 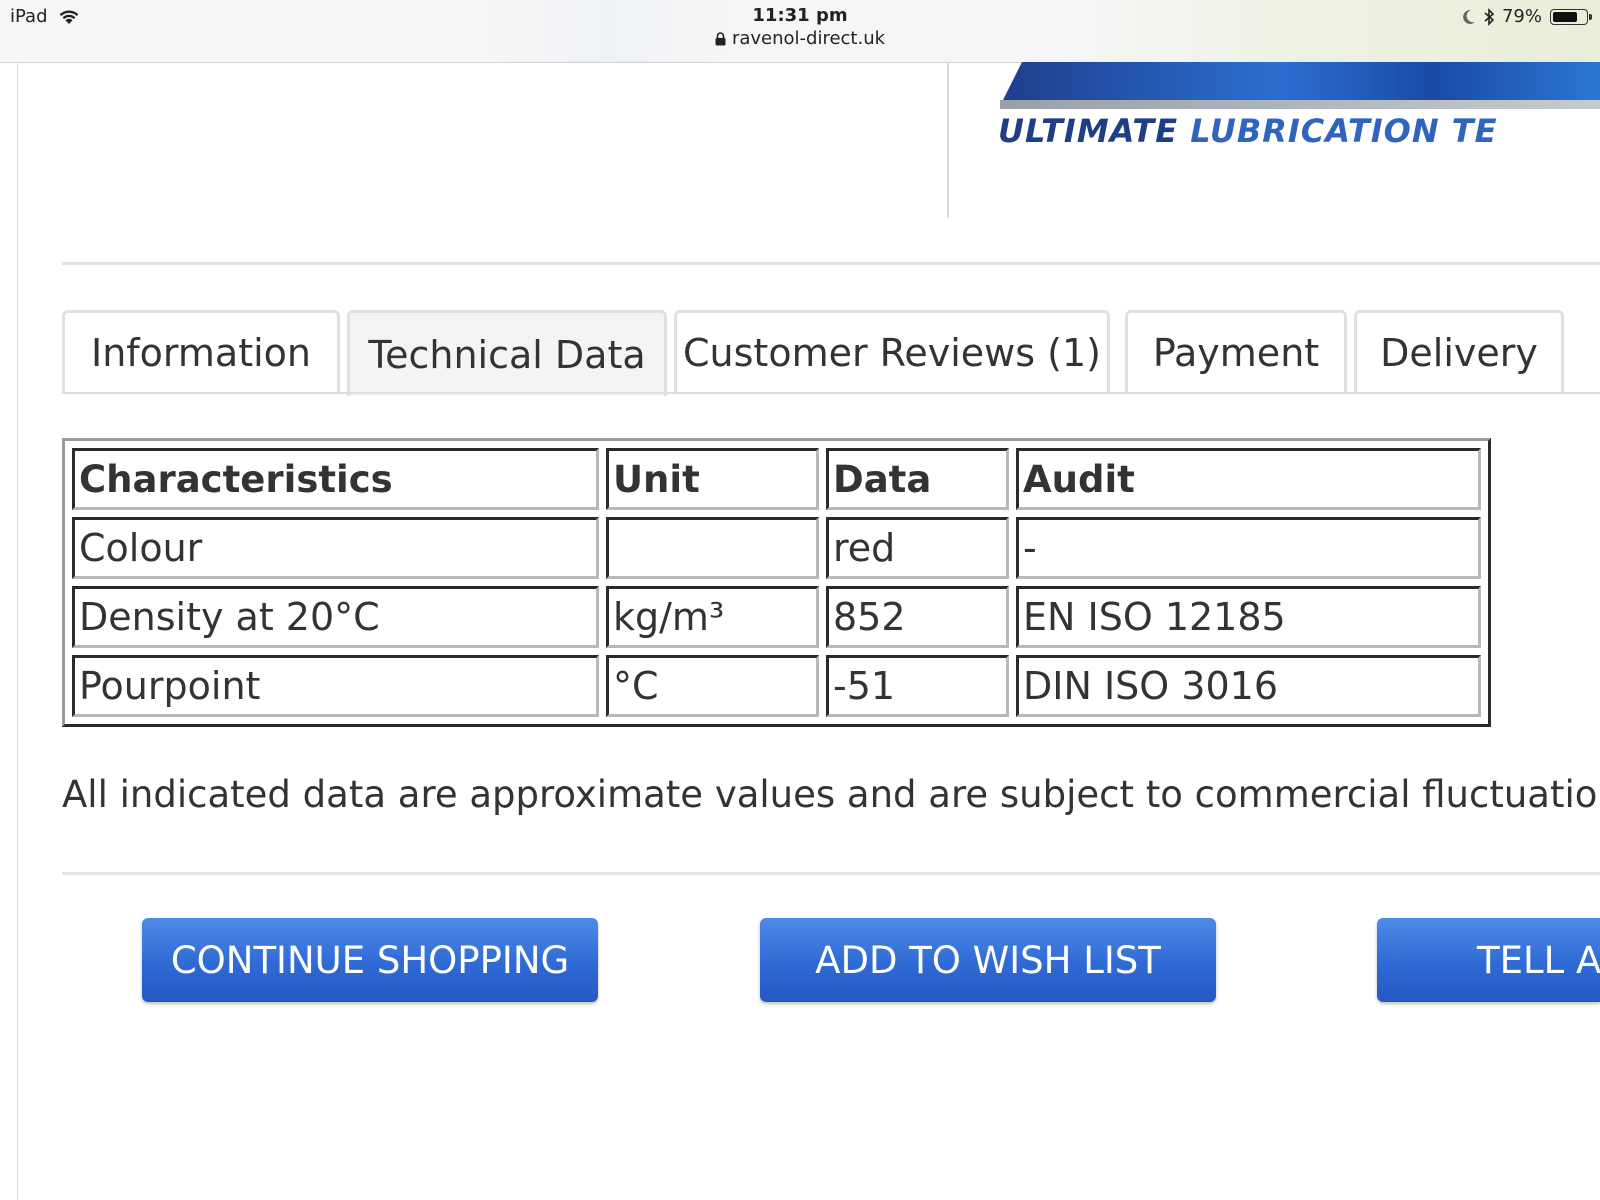 What do you see at coordinates (1459, 351) in the screenshot?
I see `tab-delivery: Delivery` at bounding box center [1459, 351].